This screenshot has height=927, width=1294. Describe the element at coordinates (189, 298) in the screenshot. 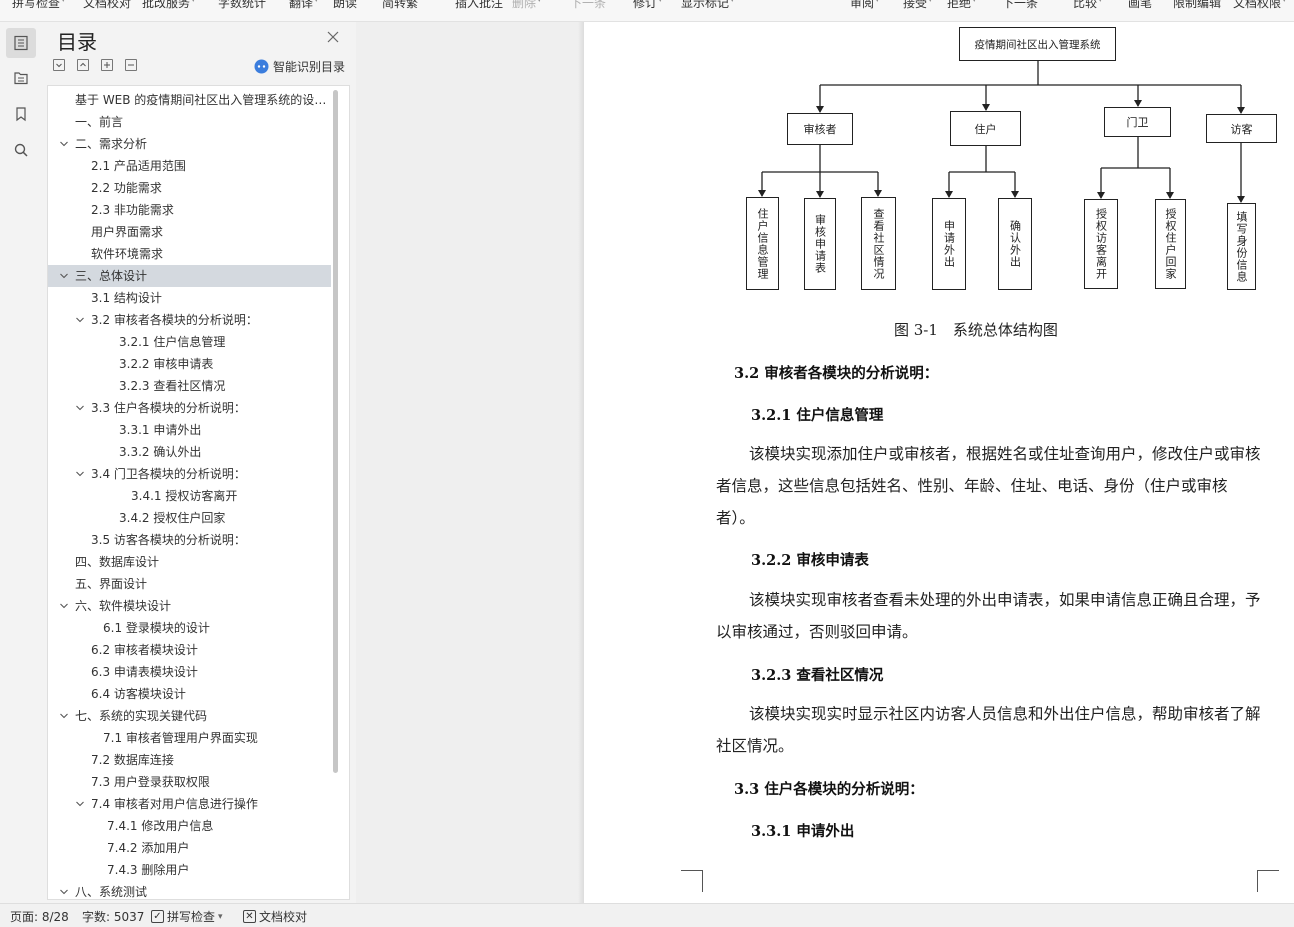

I see `toc-item: 3.1 结构设计` at that location.